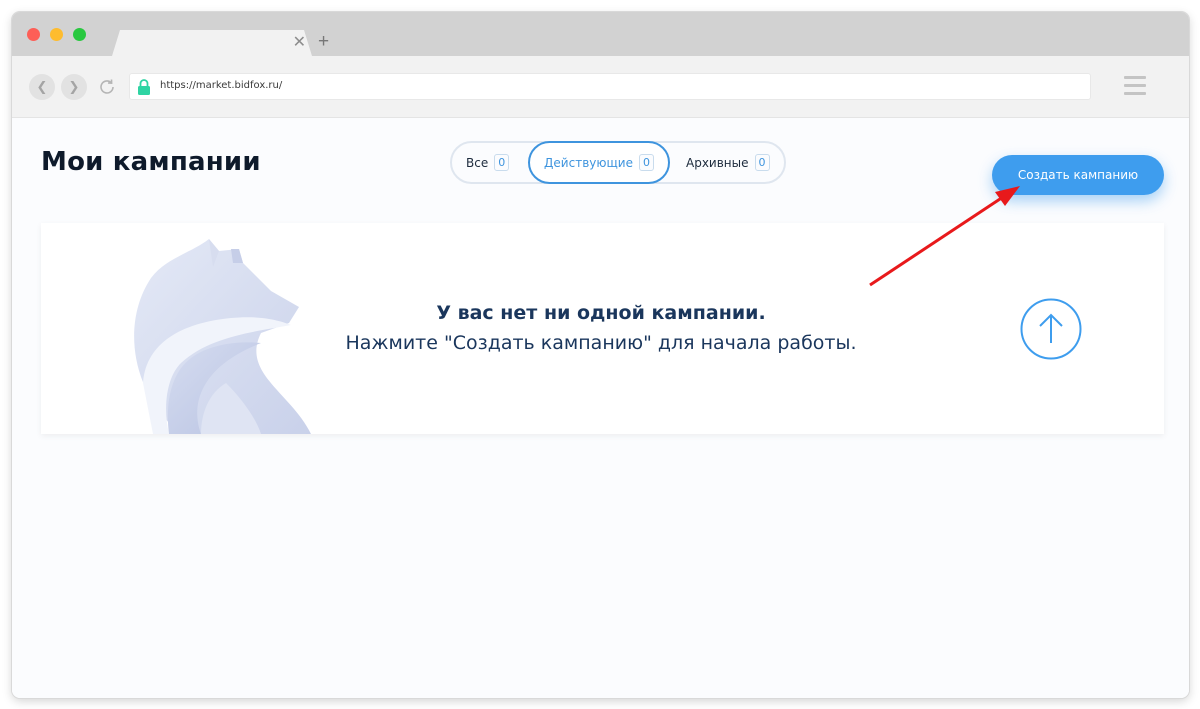  What do you see at coordinates (1078, 175) in the screenshot?
I see `create-campaign-button: Создать кампанию` at bounding box center [1078, 175].